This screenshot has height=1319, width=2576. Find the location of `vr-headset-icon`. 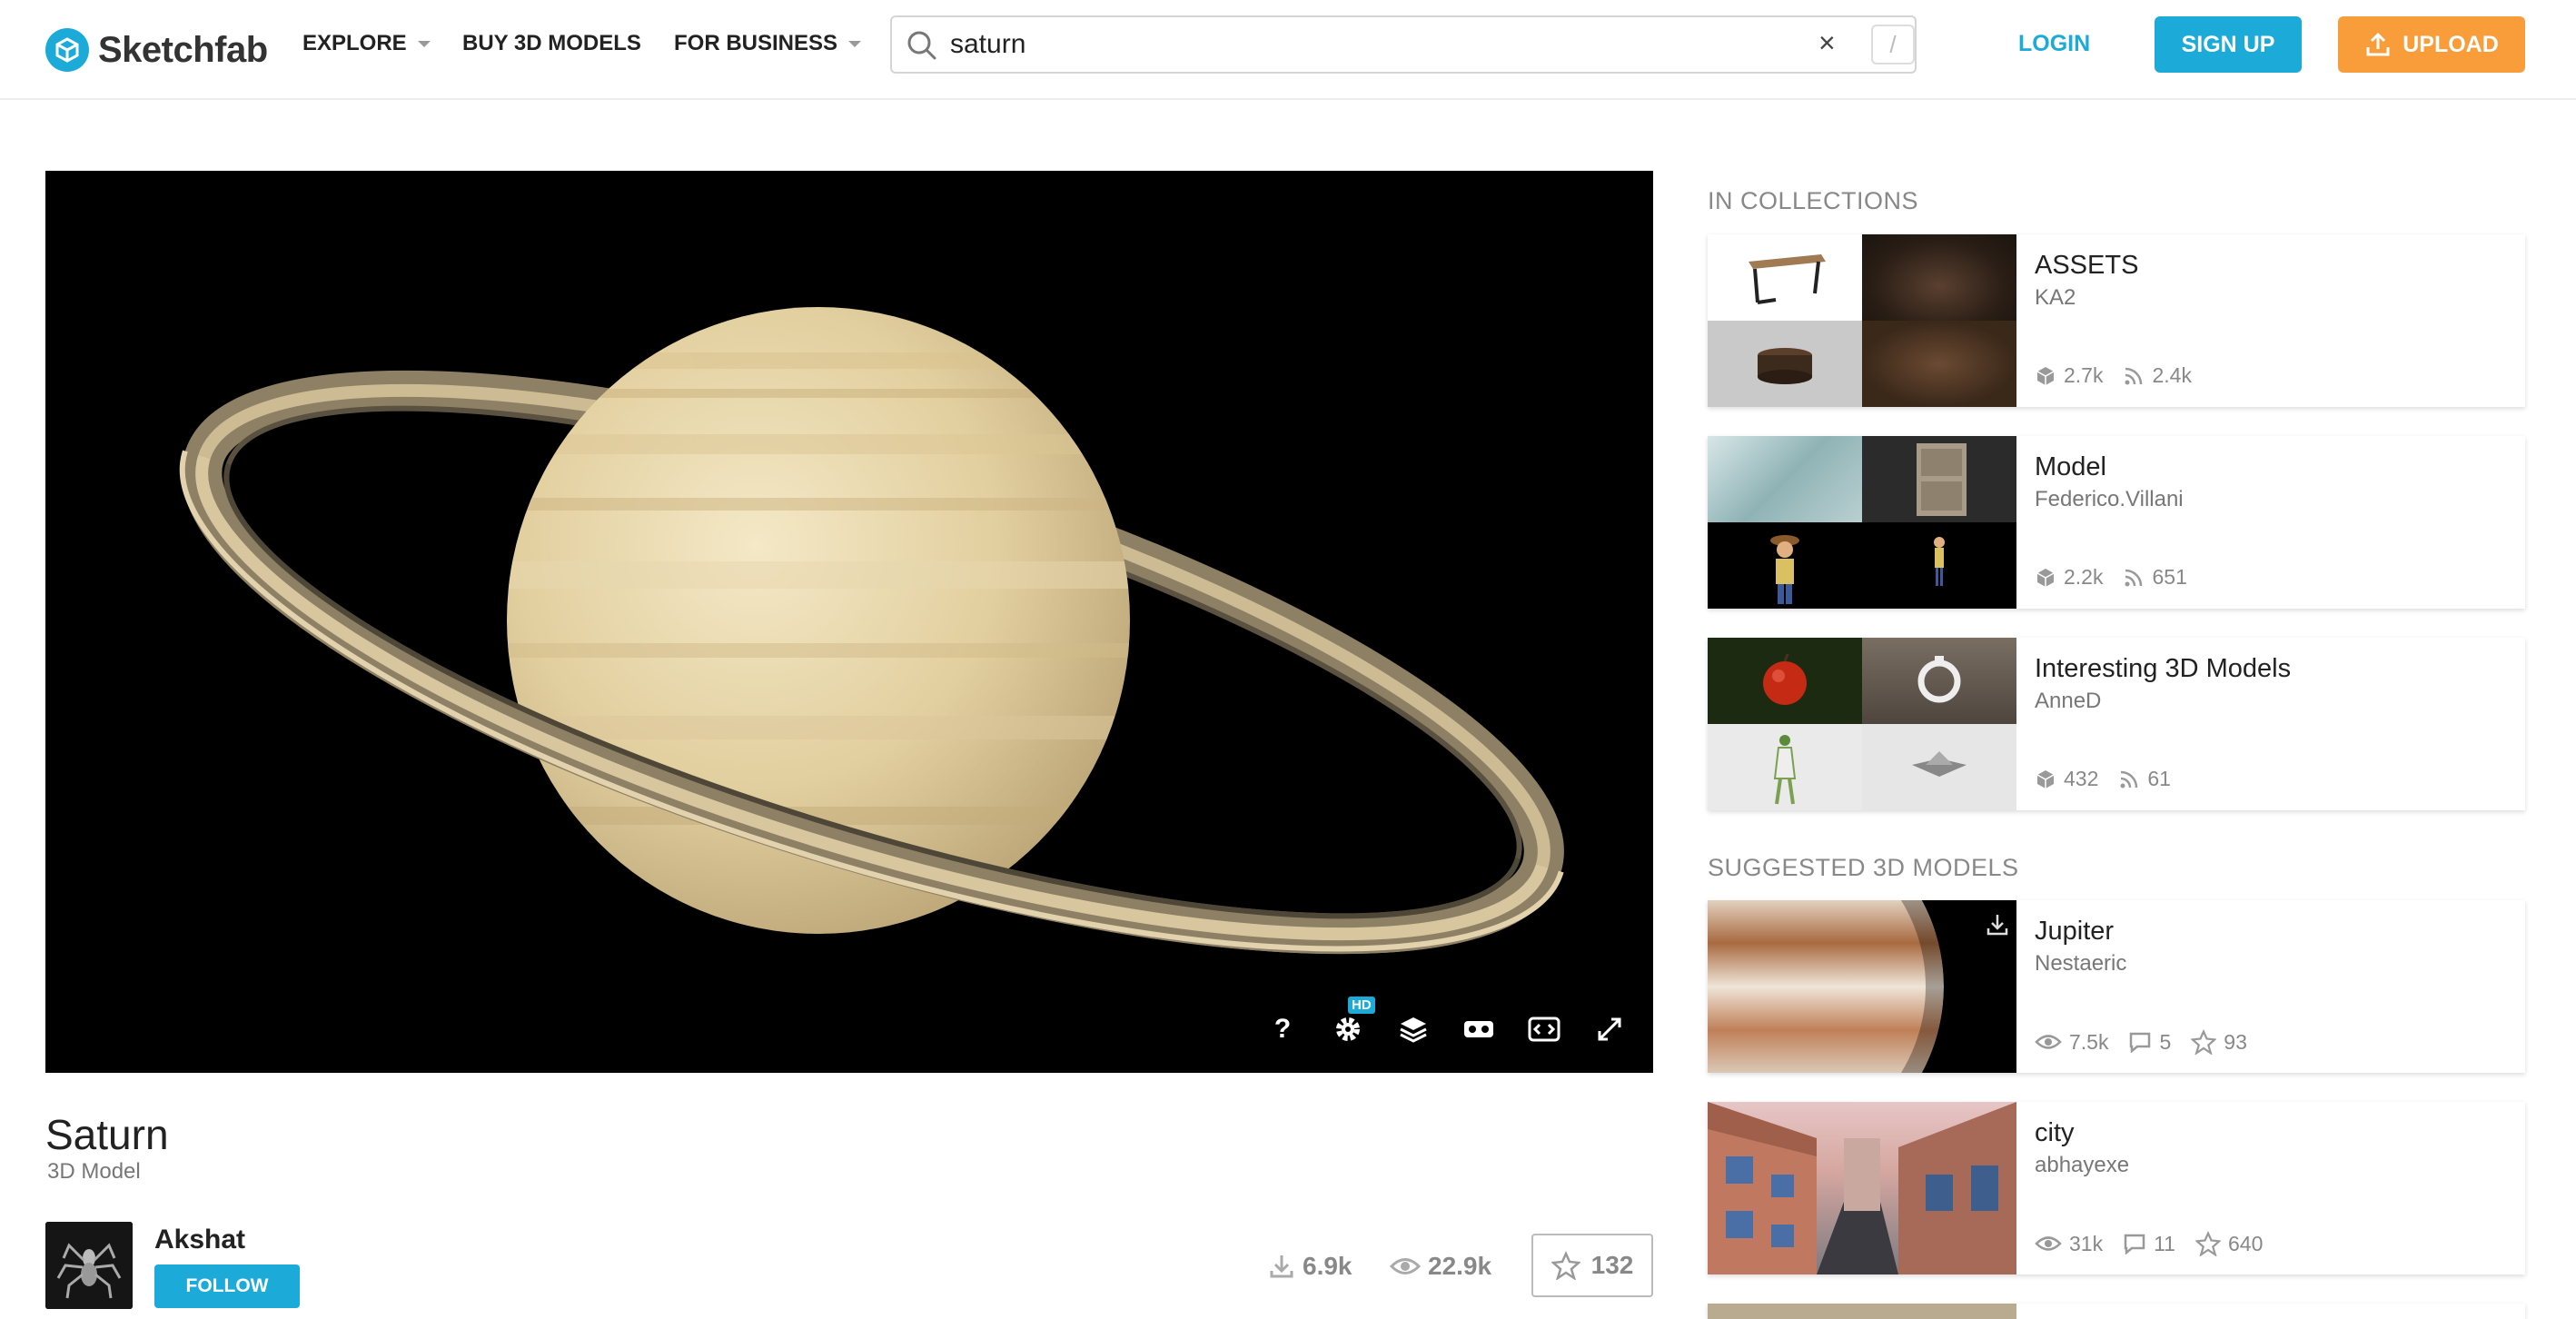

vr-headset-icon is located at coordinates (1478, 1029).